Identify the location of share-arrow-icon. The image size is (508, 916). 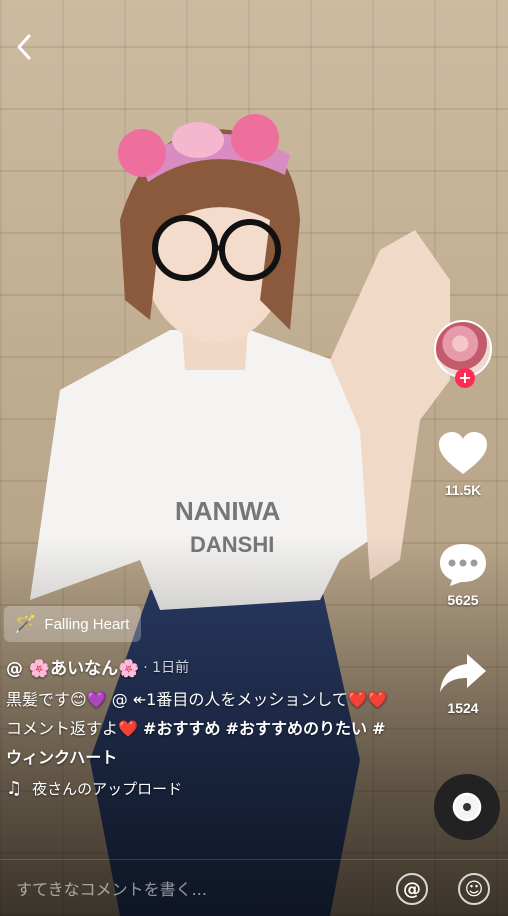
(463, 673).